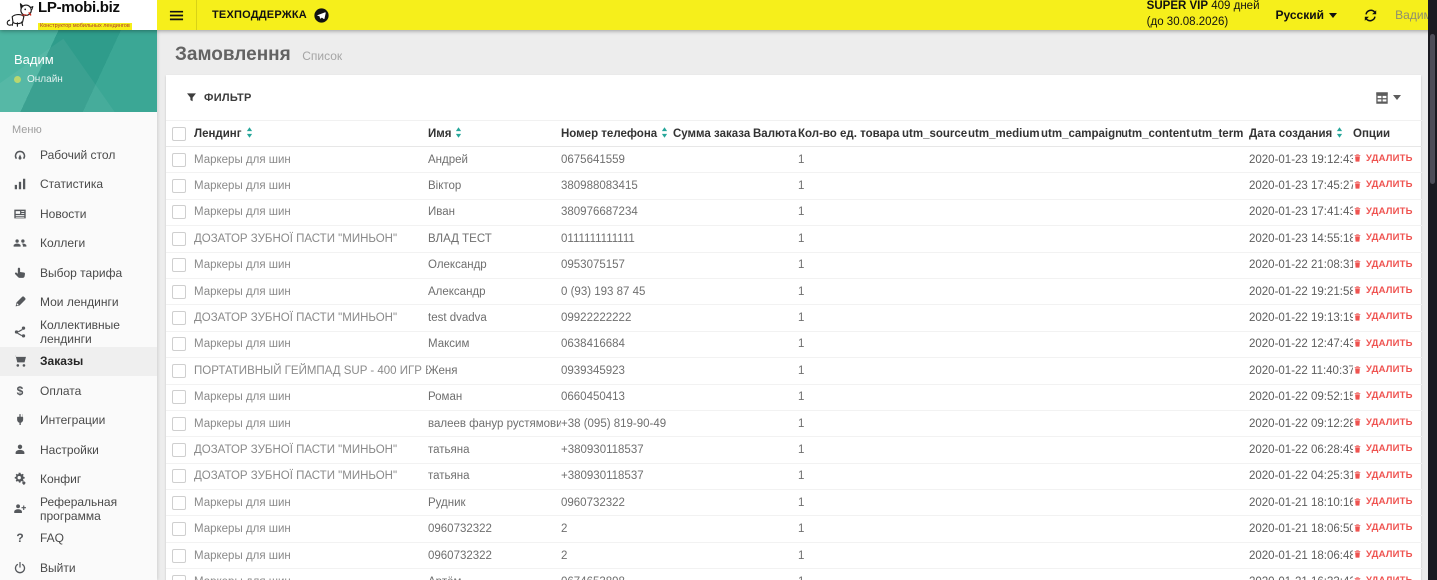 The image size is (1437, 580). I want to click on sidebar-item-tariff: Выбор тарифа, so click(78, 273).